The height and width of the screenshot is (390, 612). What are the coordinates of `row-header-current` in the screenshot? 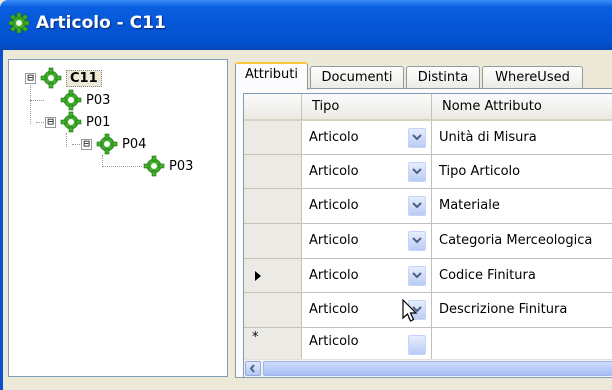 It's located at (273, 276).